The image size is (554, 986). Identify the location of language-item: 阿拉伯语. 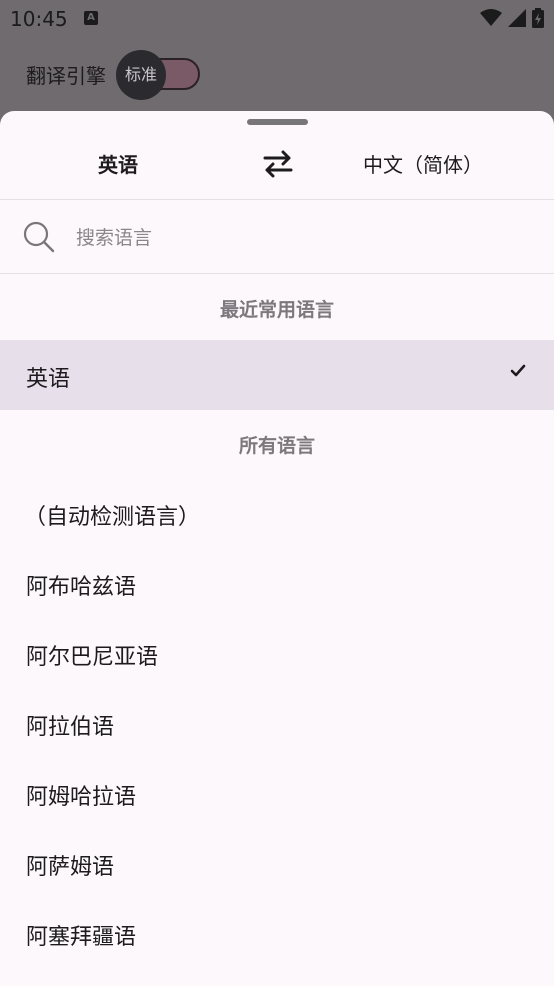
(277, 723).